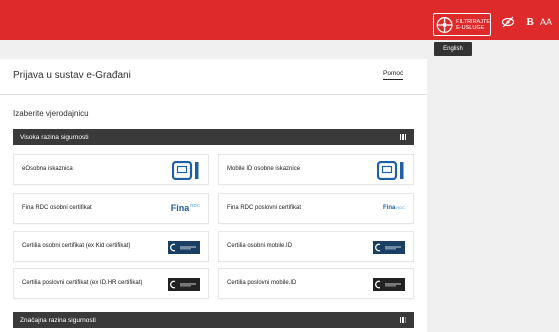  What do you see at coordinates (316, 246) in the screenshot?
I see `credential-certilia-personal-mobile: Certilia osobni mobile.ID` at bounding box center [316, 246].